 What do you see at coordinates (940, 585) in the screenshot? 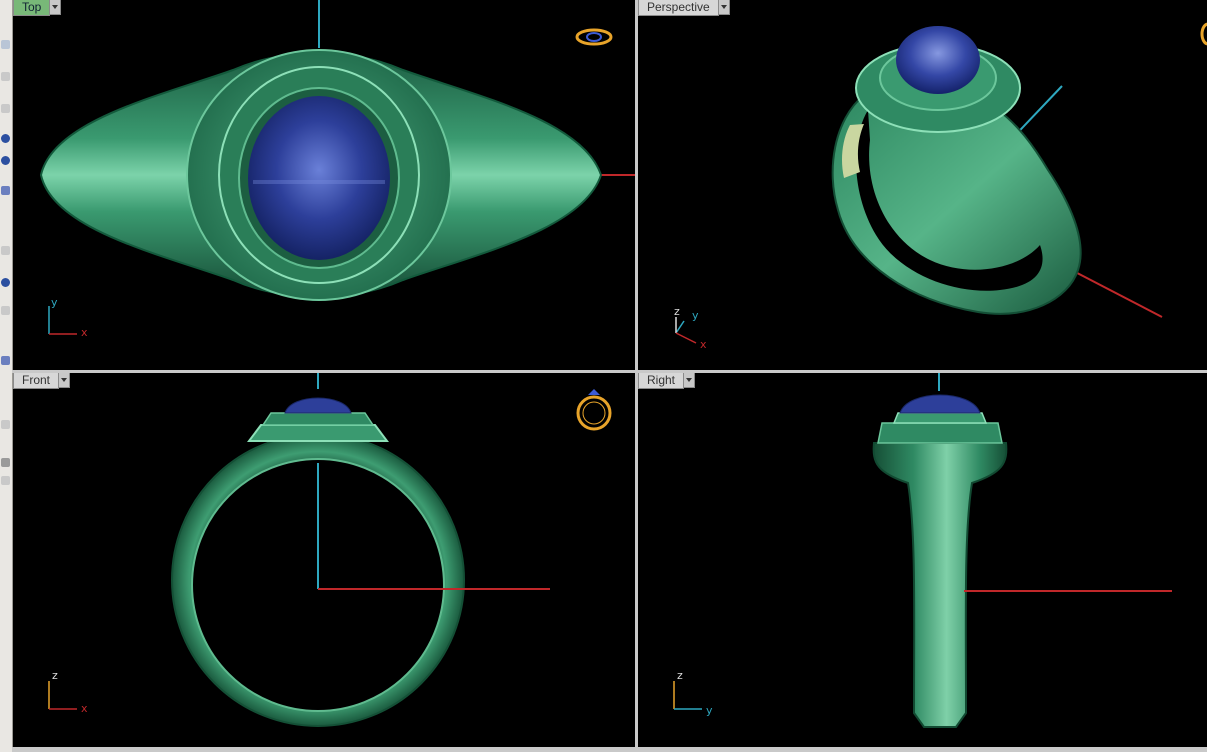
I see `ring-shank-side` at bounding box center [940, 585].